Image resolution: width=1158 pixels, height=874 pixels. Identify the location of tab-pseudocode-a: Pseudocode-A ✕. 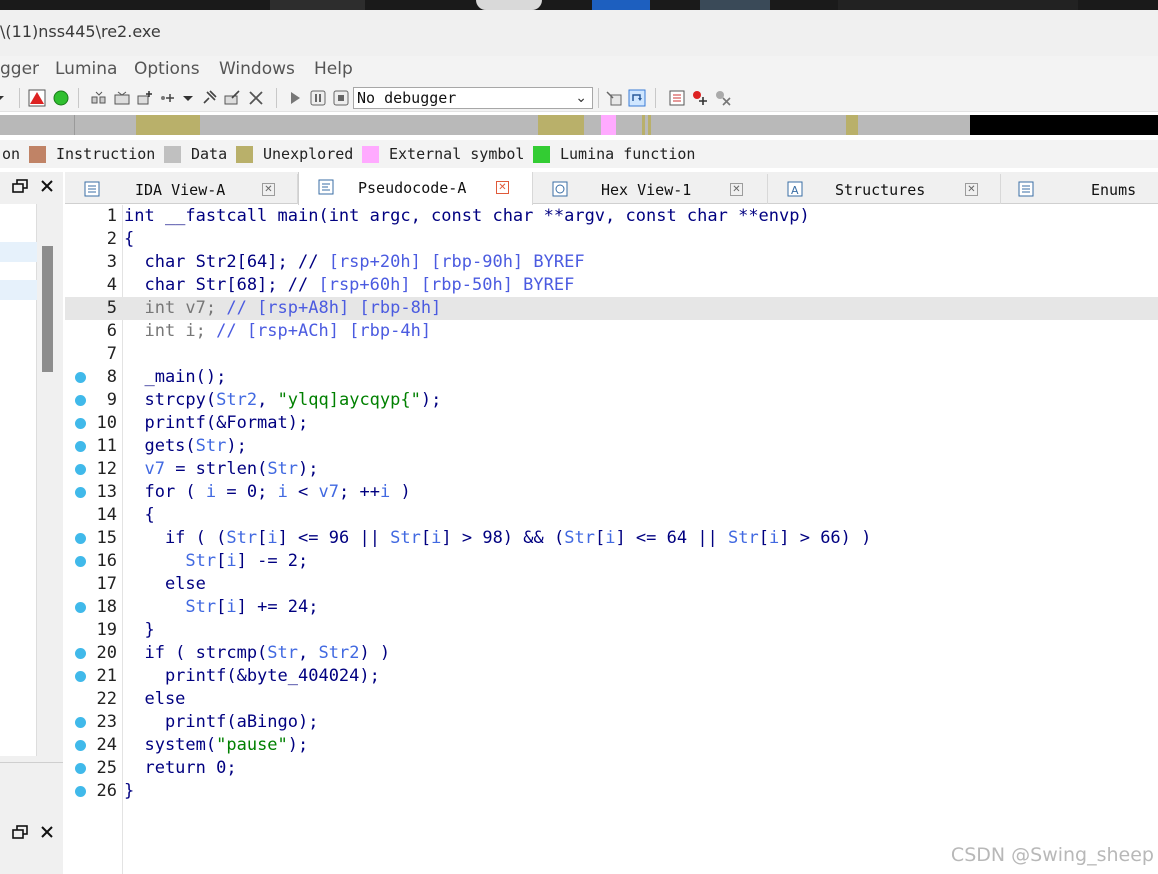
(415, 188).